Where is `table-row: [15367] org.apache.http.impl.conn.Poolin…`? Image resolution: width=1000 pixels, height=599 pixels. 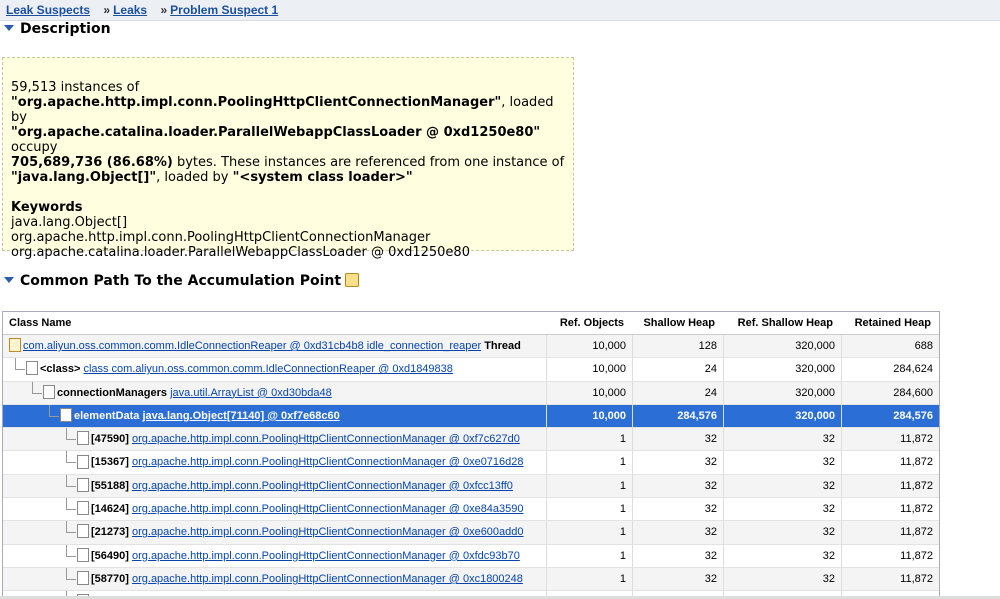
table-row: [15367] org.apache.http.impl.conn.Poolin… is located at coordinates (471, 463).